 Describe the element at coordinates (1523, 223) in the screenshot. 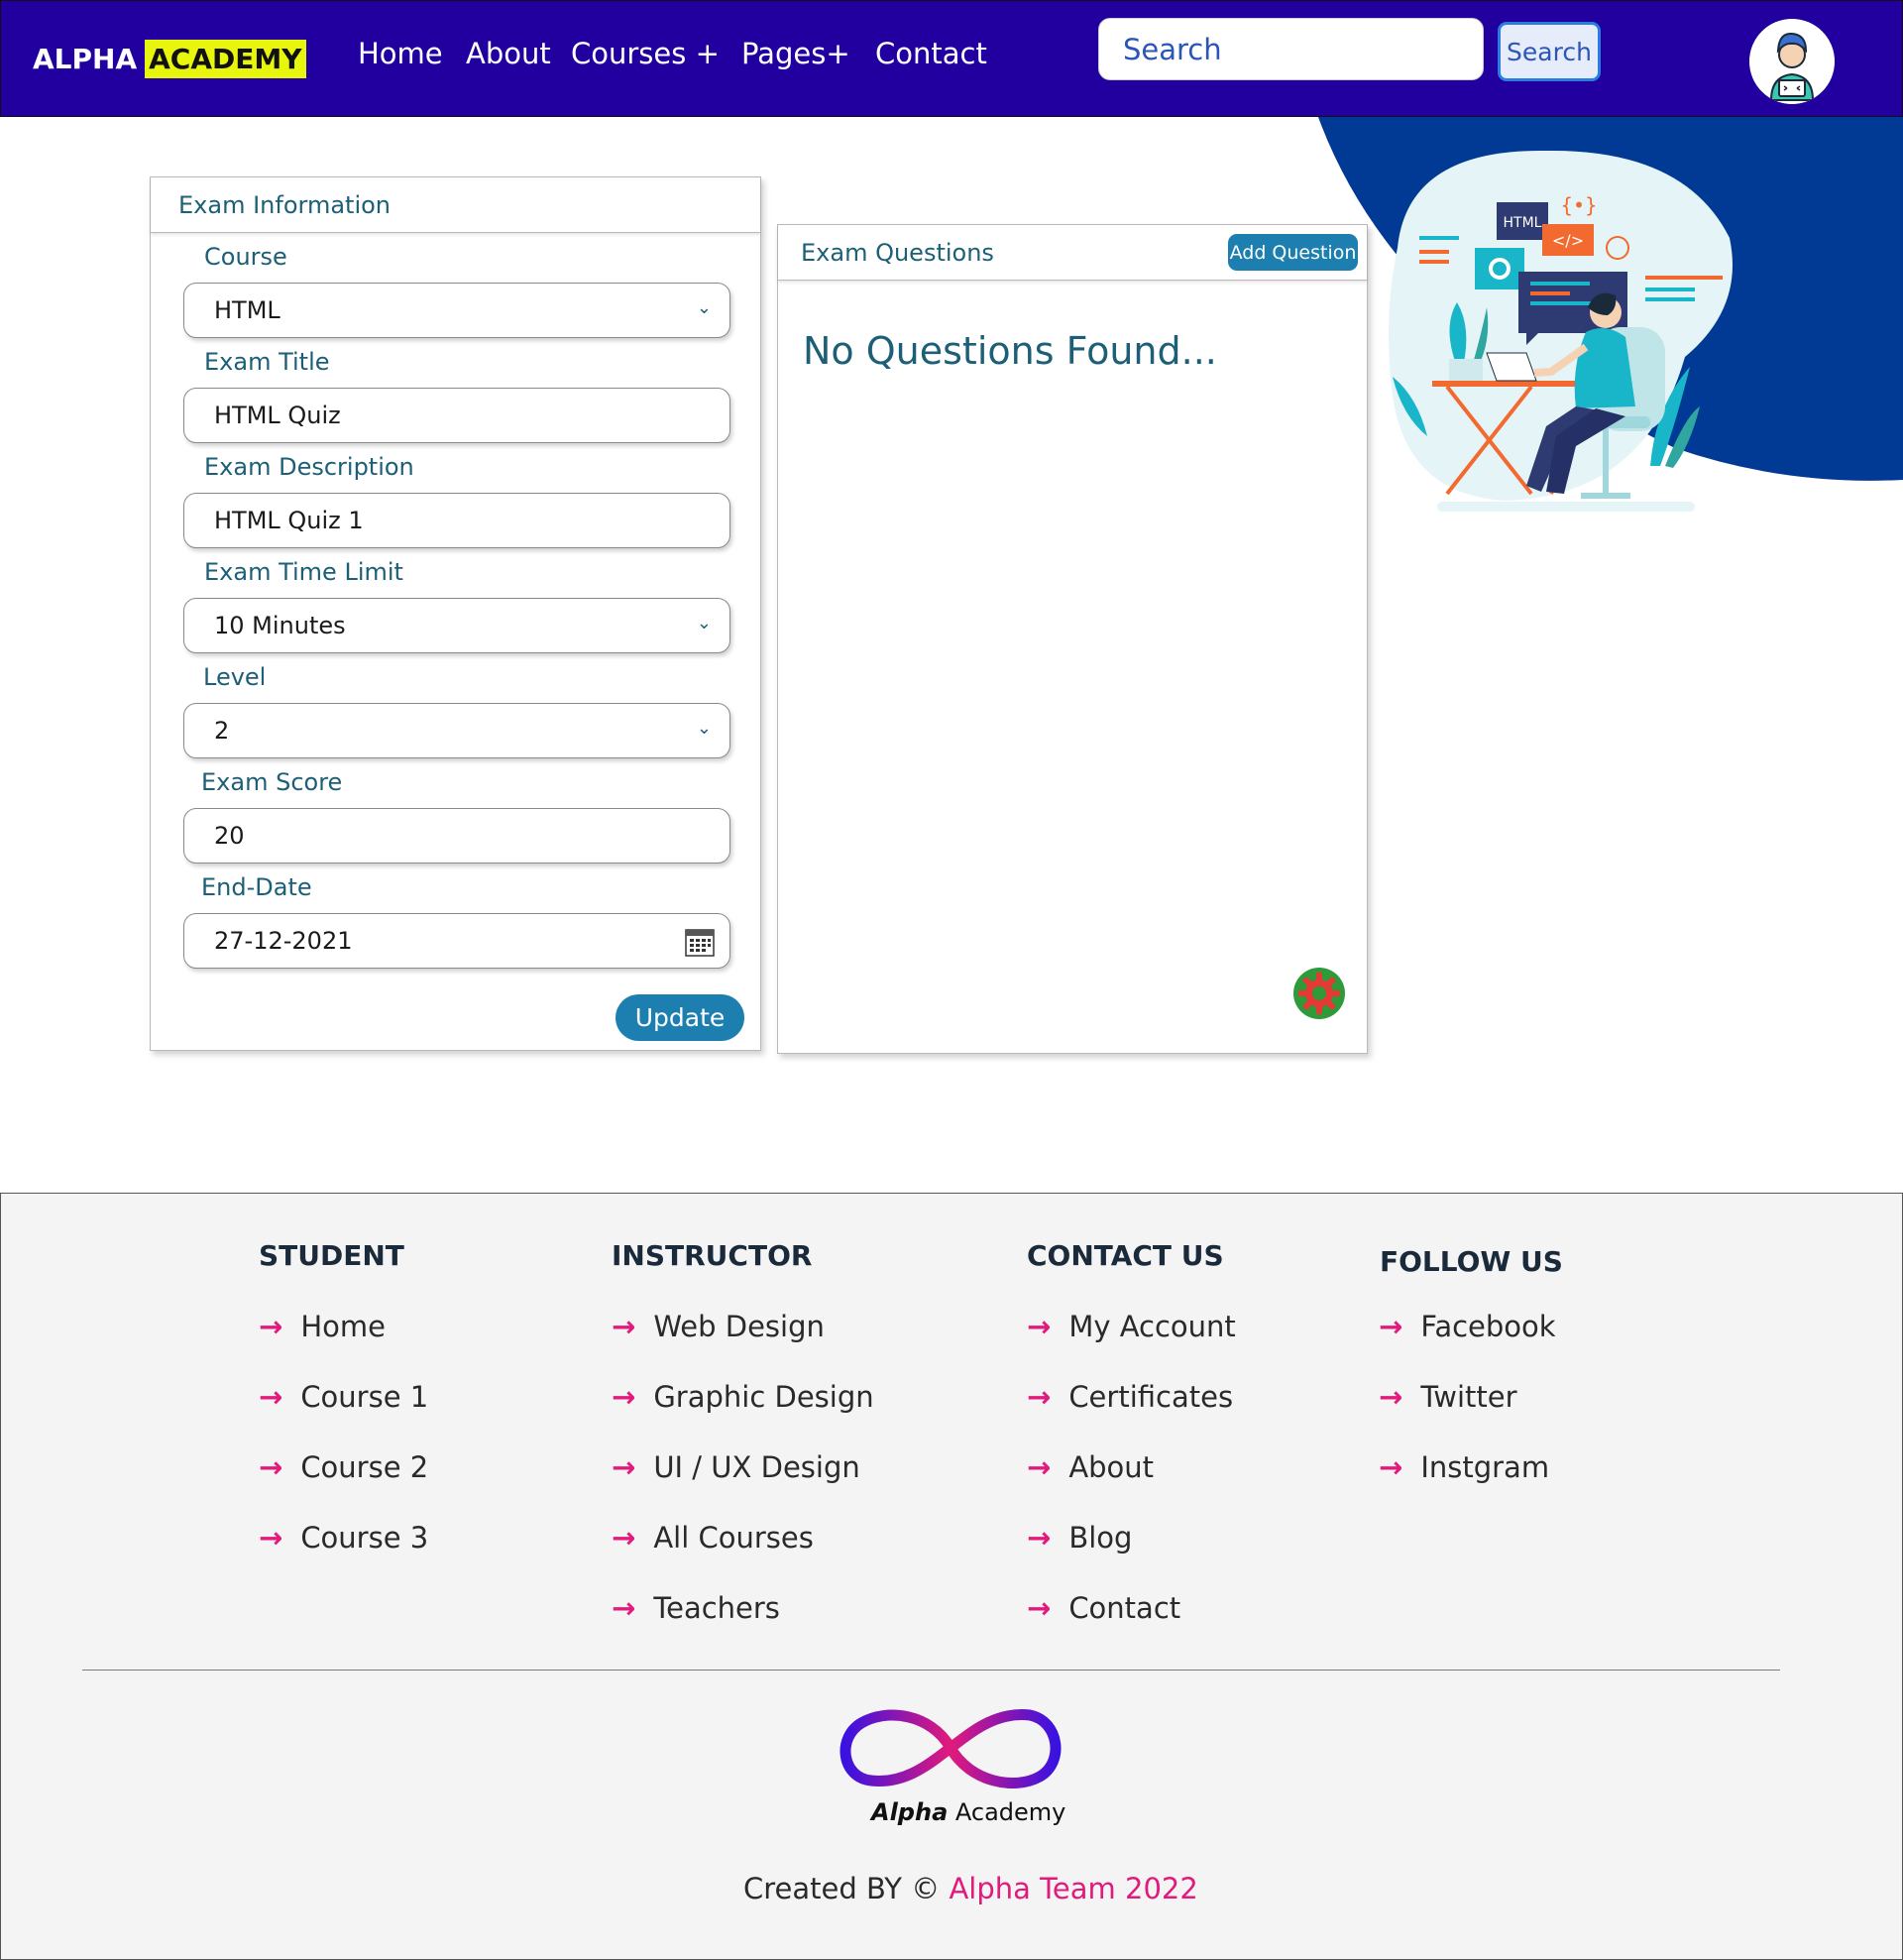

I see `svg-text: HTML` at that location.